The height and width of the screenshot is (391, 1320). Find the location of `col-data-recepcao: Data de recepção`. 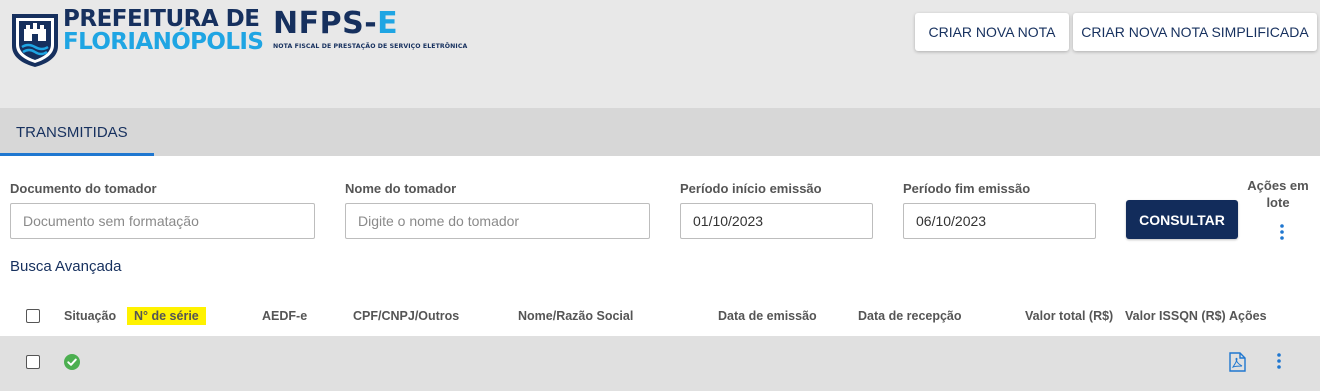

col-data-recepcao: Data de recepção is located at coordinates (910, 316).